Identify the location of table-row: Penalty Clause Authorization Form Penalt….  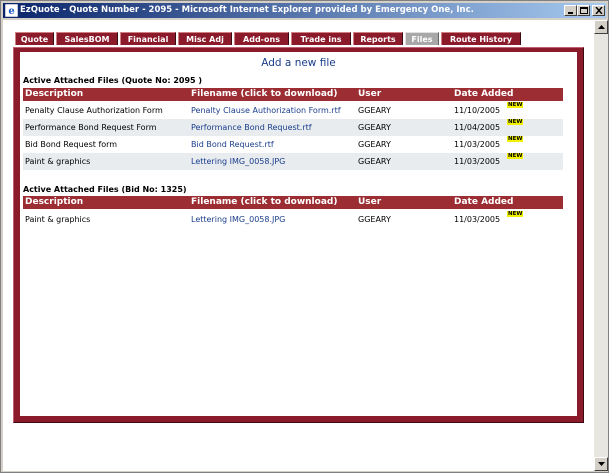
(293, 110).